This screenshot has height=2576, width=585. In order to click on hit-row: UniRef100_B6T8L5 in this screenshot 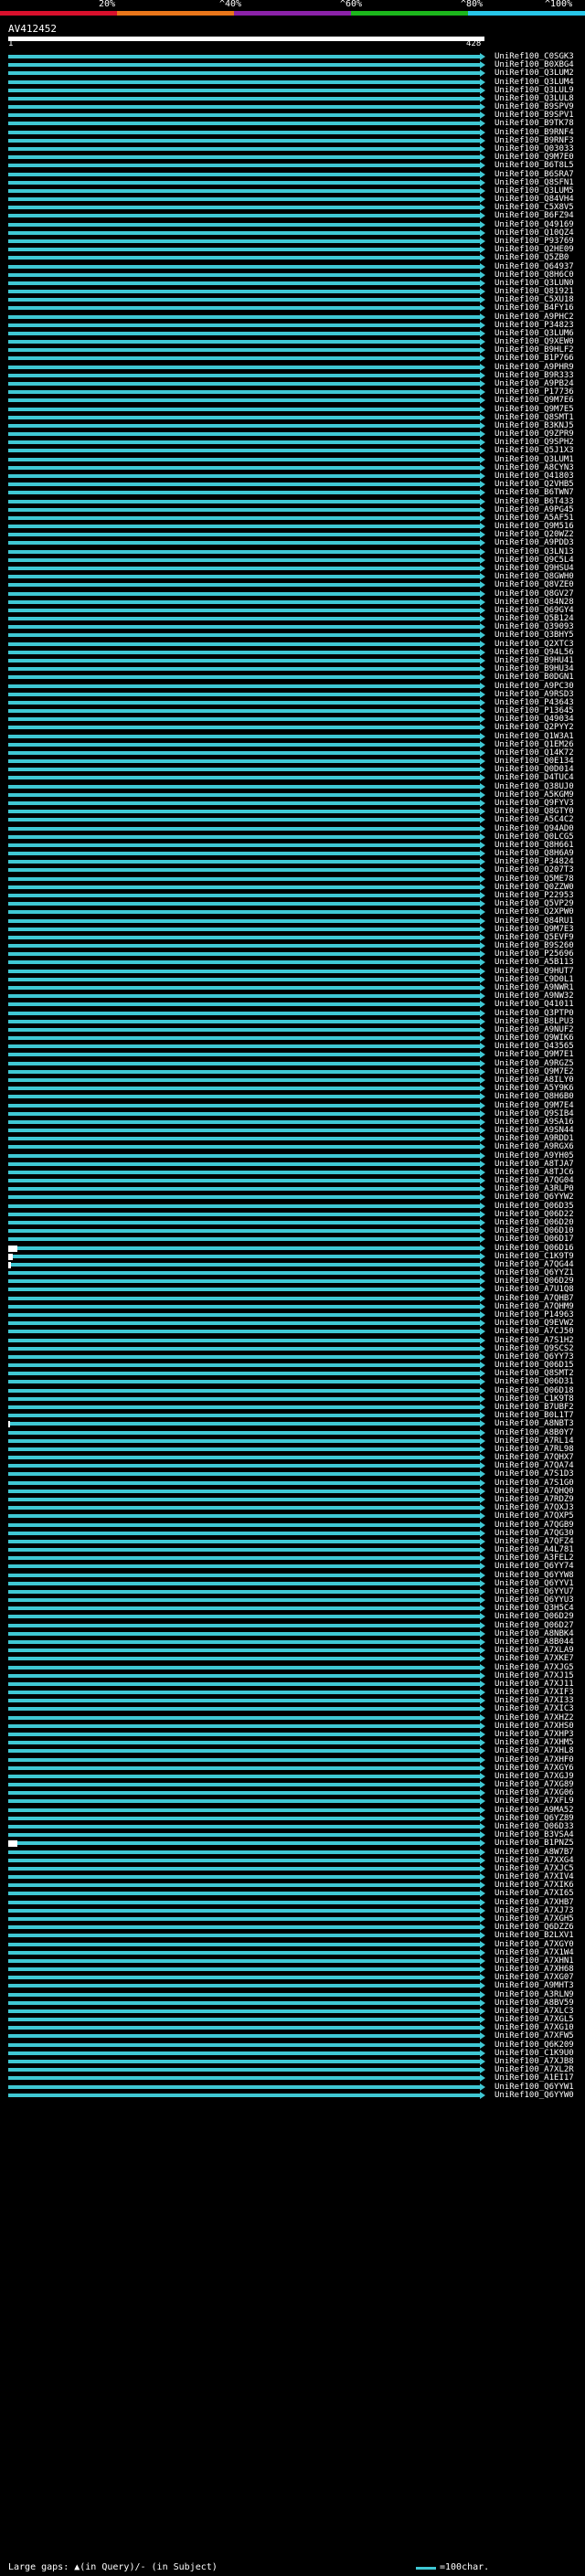, I will do `click(293, 166)`.